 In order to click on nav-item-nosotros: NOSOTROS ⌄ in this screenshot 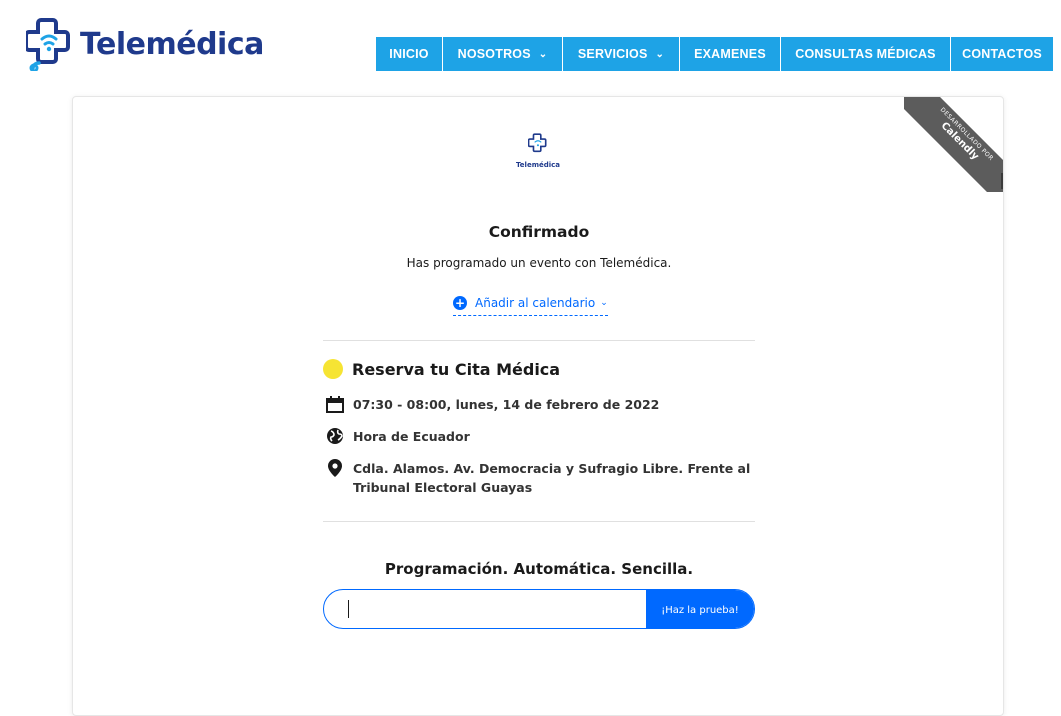, I will do `click(503, 54)`.